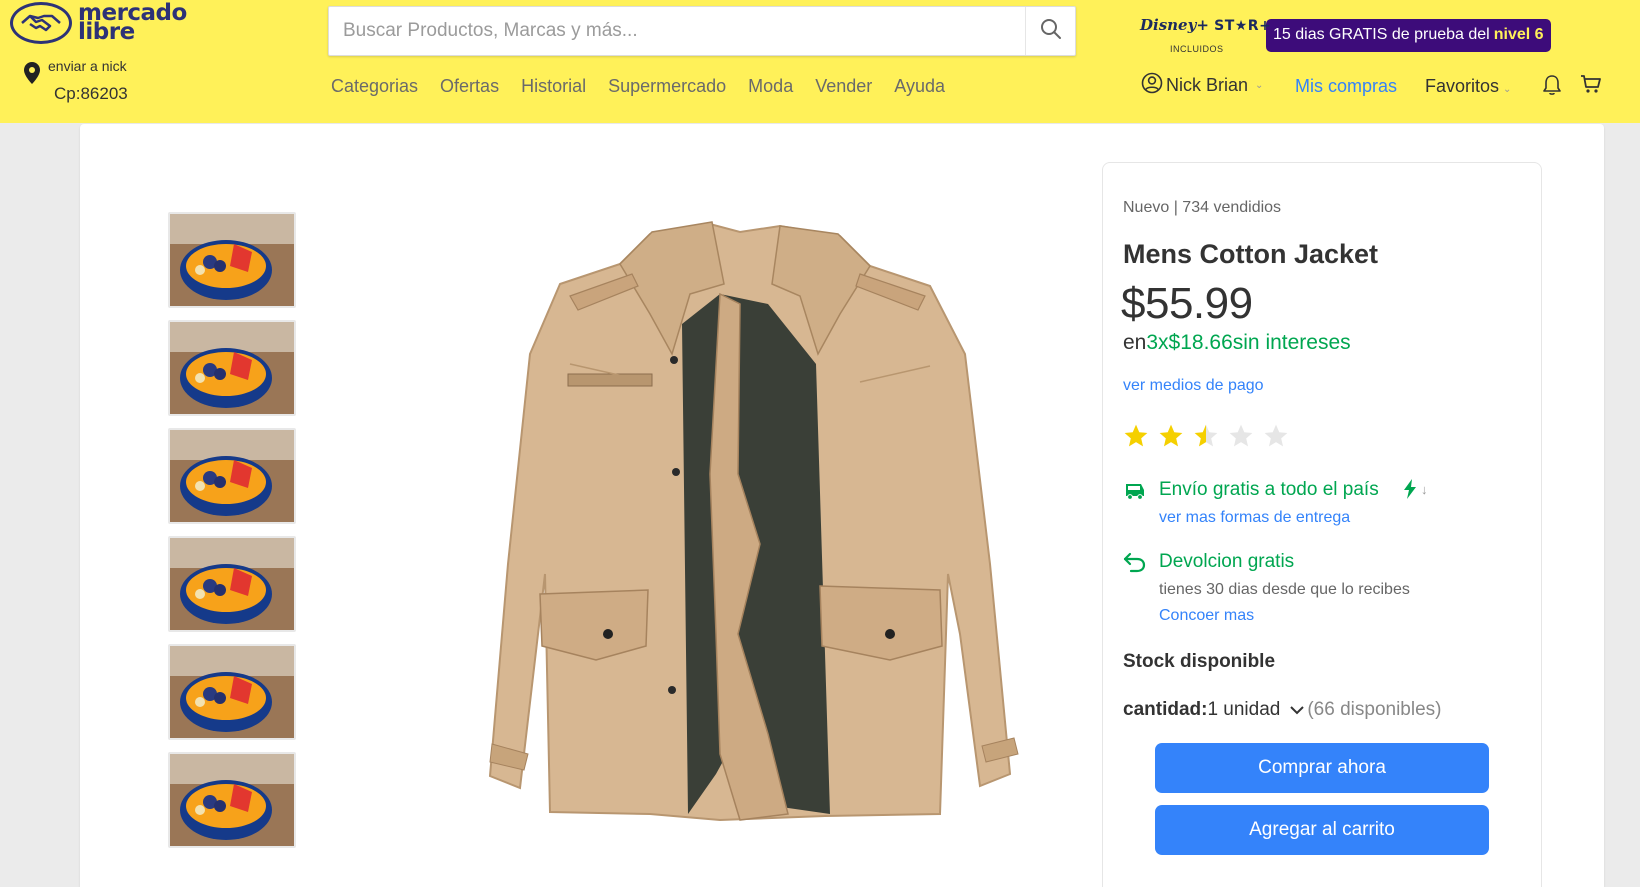 The height and width of the screenshot is (887, 1640). Describe the element at coordinates (1269, 489) in the screenshot. I see `shipping-title: Envío gratis a todo el país` at that location.